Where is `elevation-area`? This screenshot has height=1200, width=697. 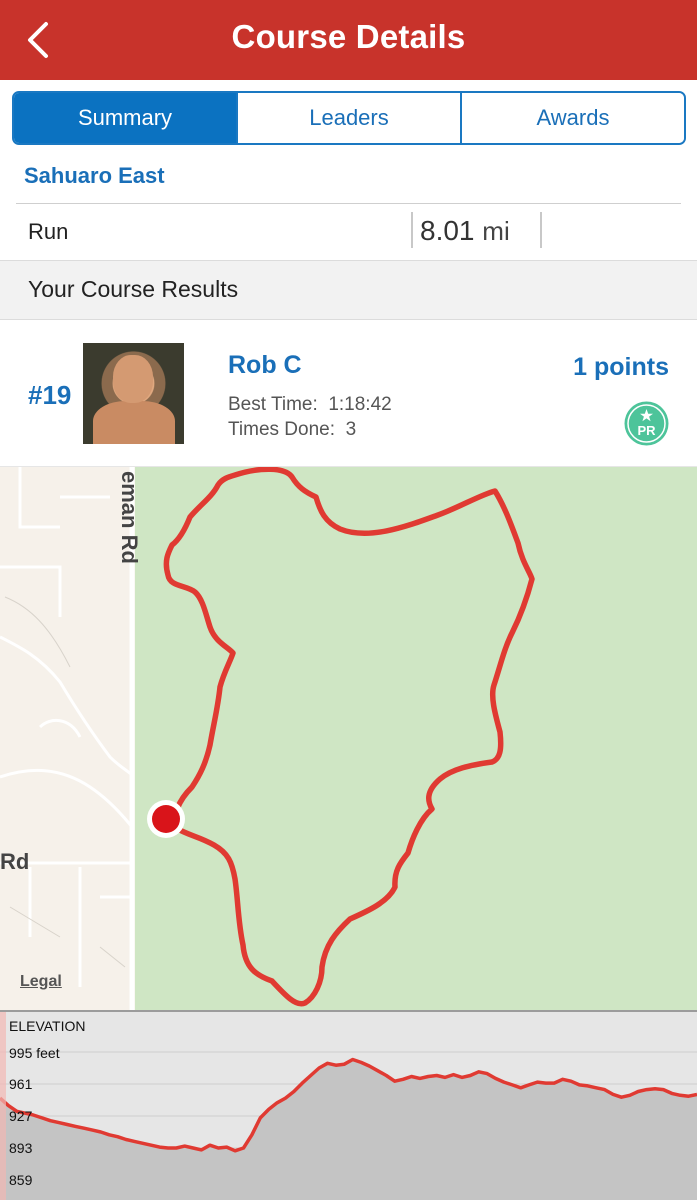
elevation-area is located at coordinates (348, 1129).